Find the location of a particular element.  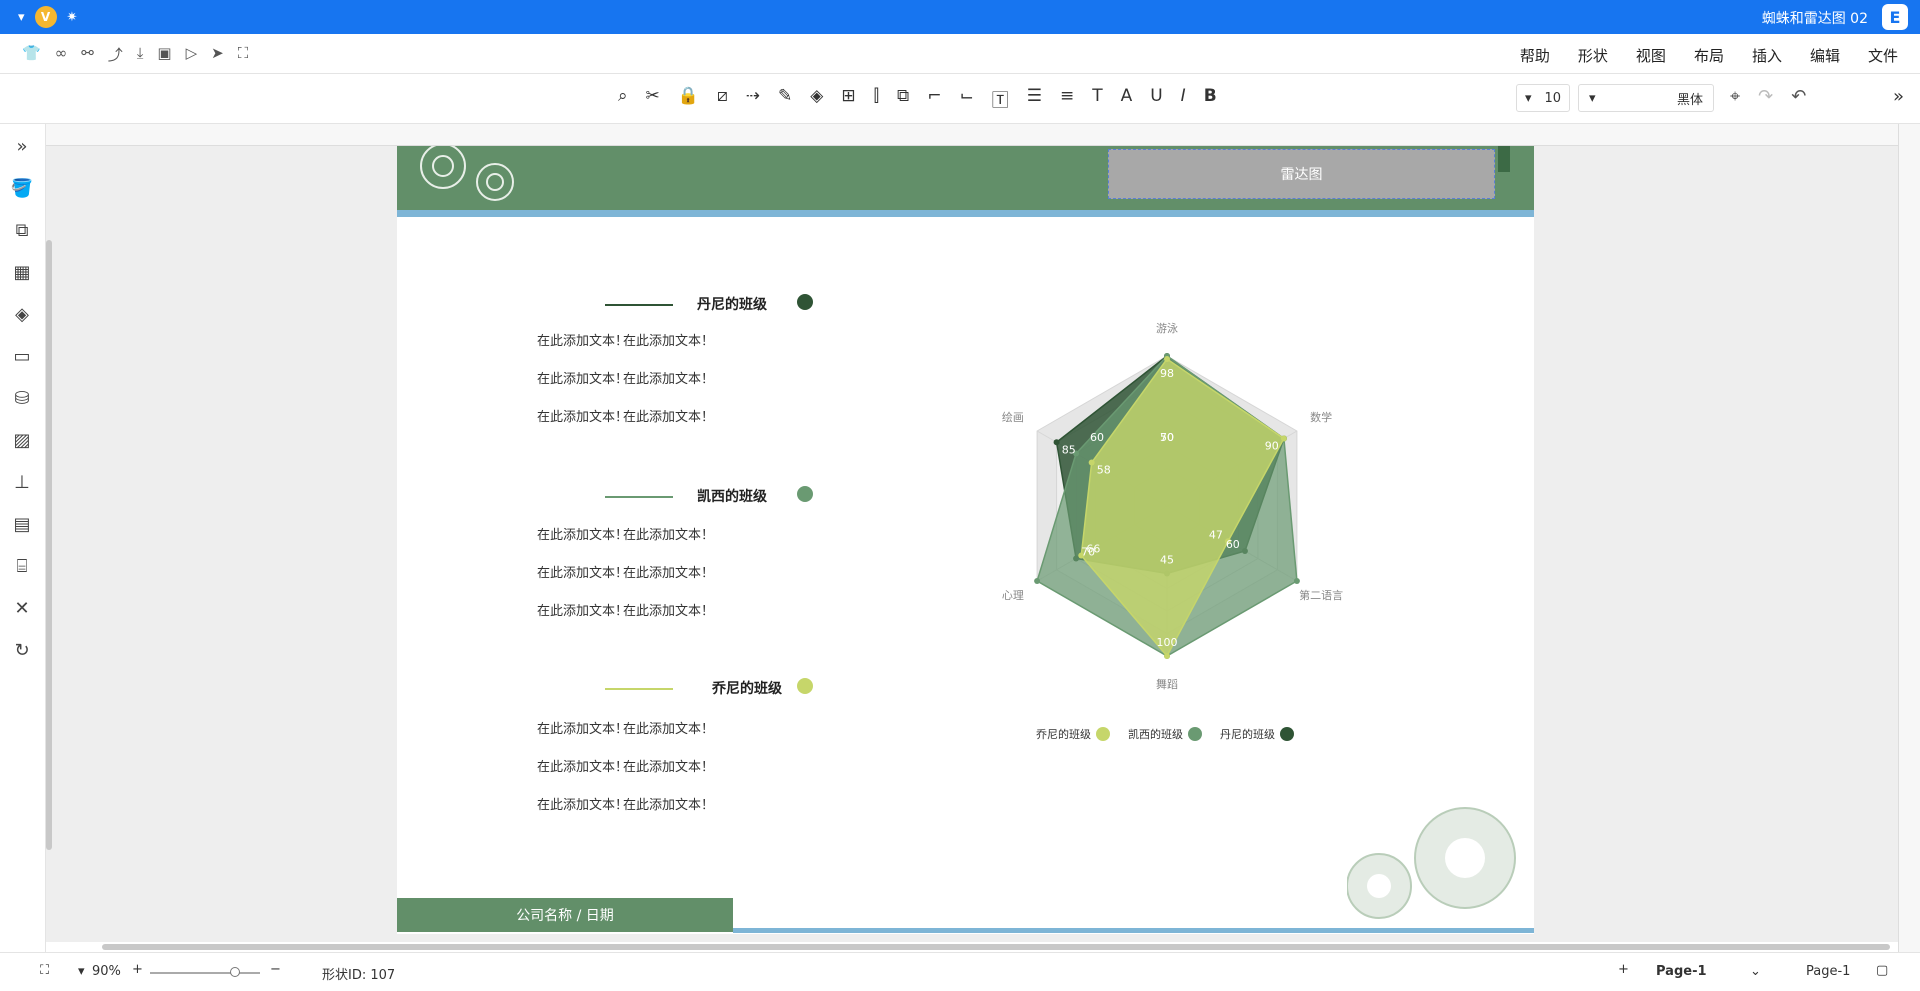

org-chart-icon: ⊥ is located at coordinates (22, 482).